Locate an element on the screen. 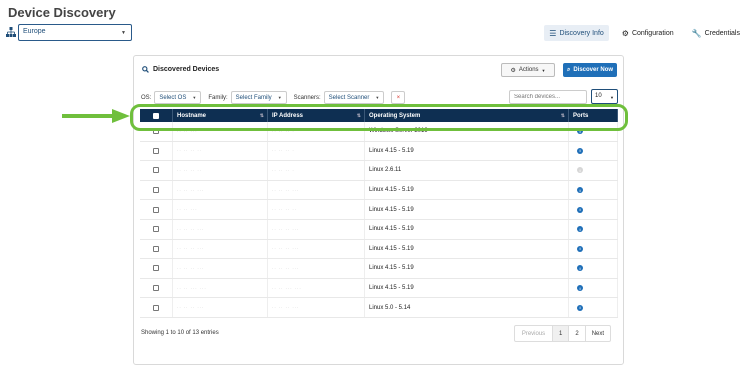 The height and width of the screenshot is (365, 753). actions-button: ⚙ Actions ▼ is located at coordinates (528, 70).